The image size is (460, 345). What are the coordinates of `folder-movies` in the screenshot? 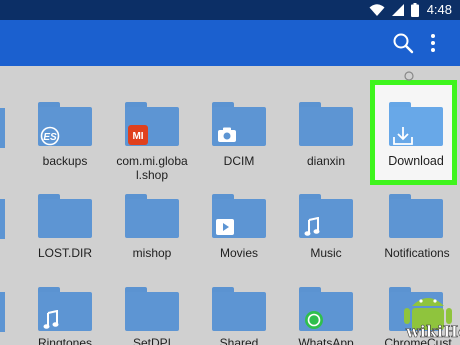 It's located at (239, 216).